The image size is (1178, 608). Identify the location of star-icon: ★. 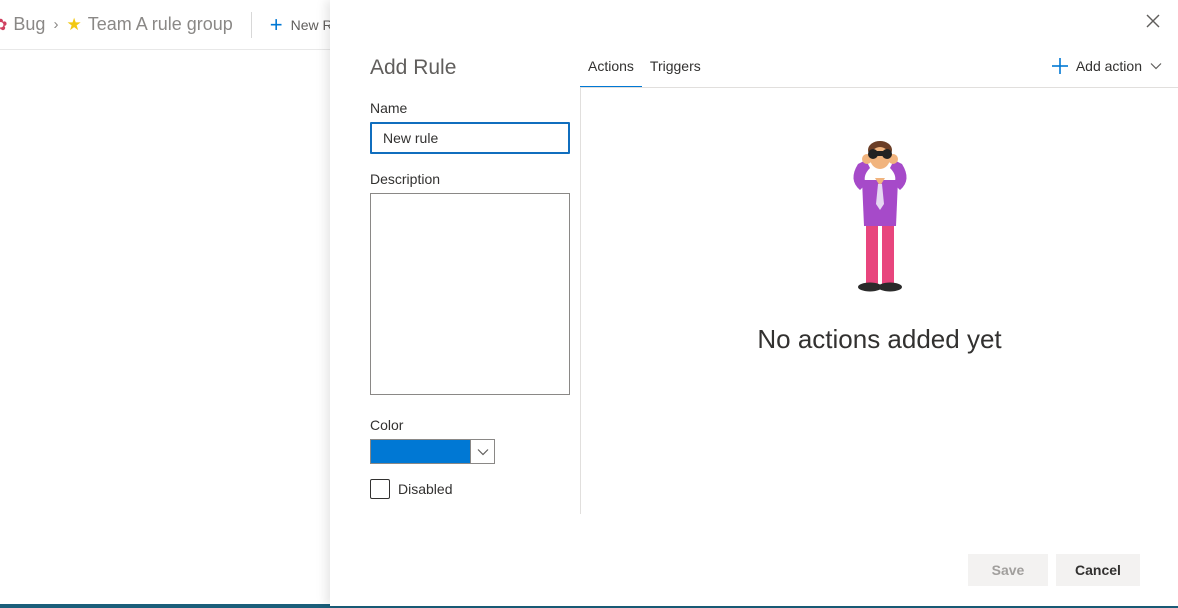
(74, 24).